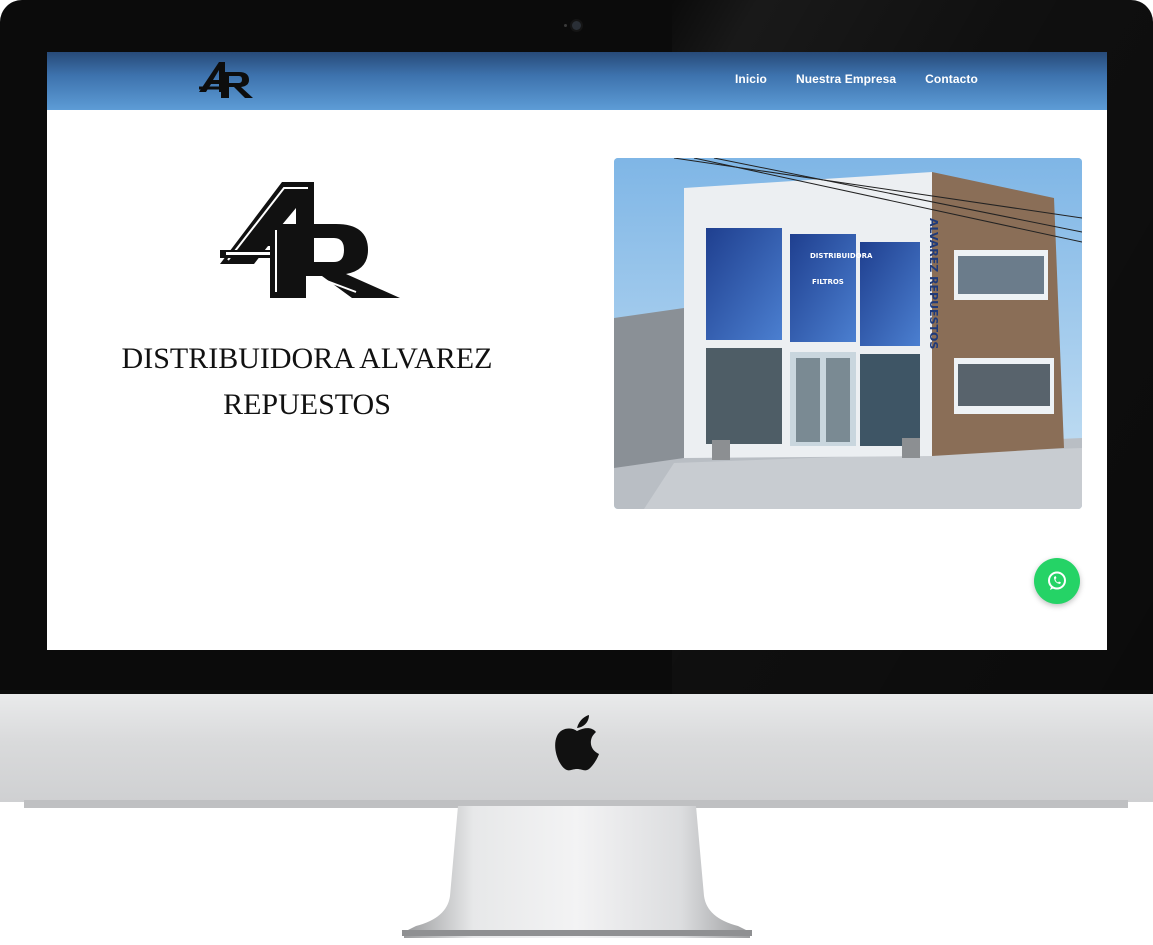  I want to click on nav-link-nuestra-empresa: Nuestra Empresa, so click(846, 79).